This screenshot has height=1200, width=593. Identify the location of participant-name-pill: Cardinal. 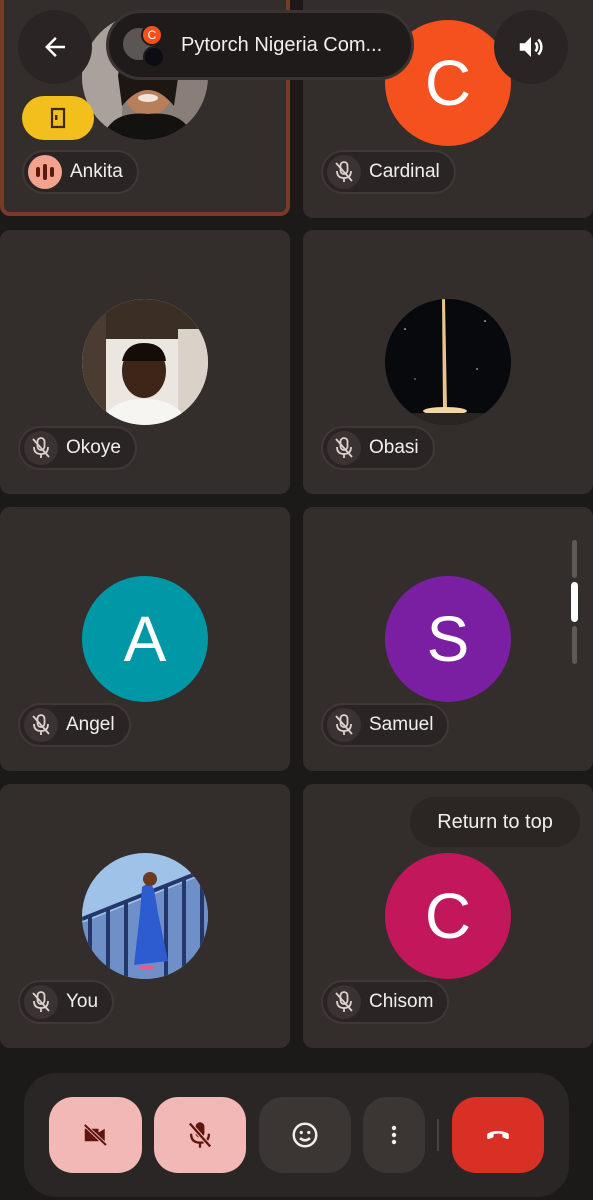
(388, 172).